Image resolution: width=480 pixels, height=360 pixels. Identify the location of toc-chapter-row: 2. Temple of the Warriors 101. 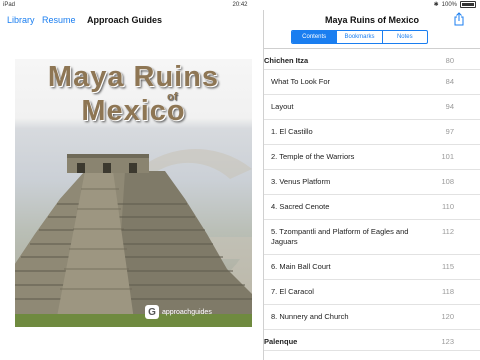
(372, 157).